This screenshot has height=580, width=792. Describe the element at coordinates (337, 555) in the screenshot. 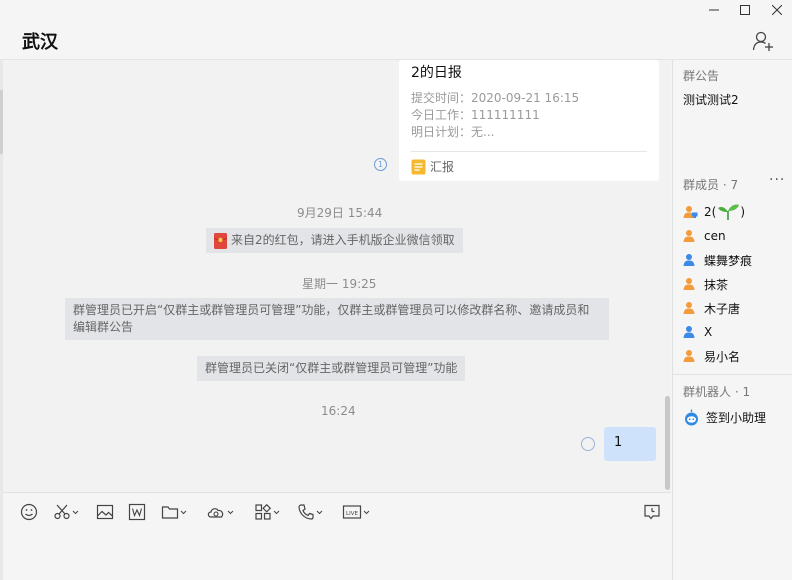

I see `message-input` at that location.